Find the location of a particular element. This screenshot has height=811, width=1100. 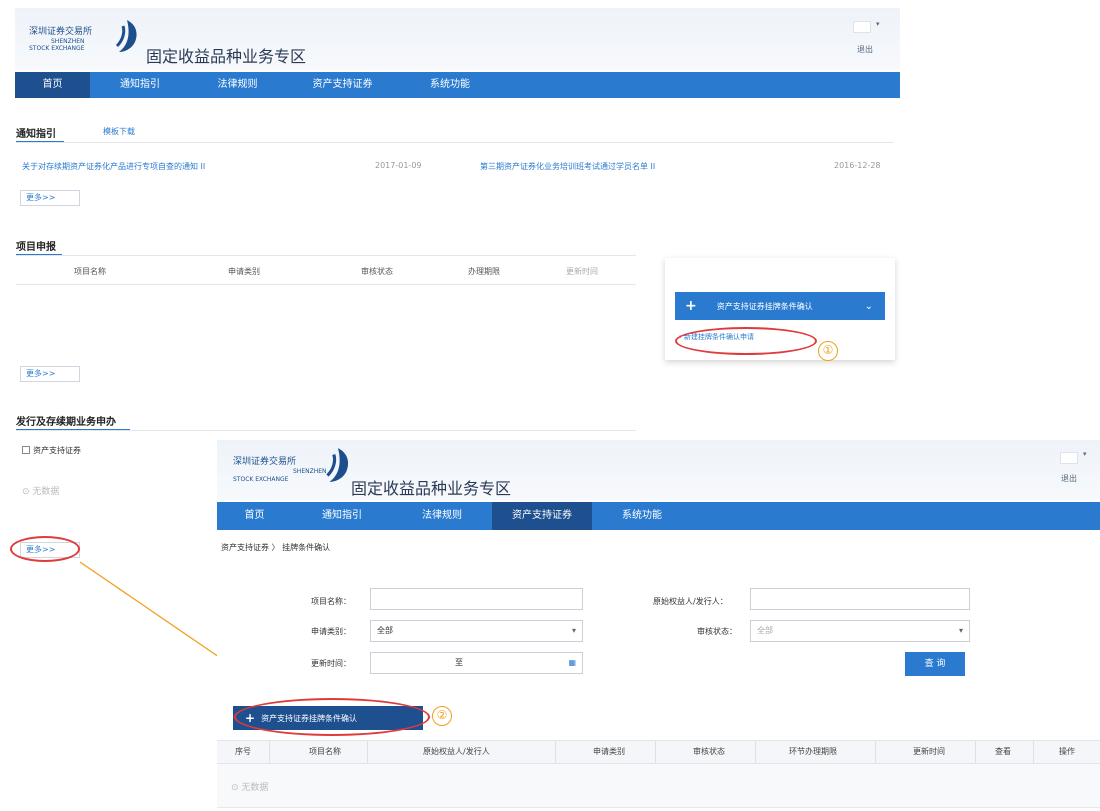

szse-logo: 深圳证券交易所 SHENZHEN STOCK EXCHANGE is located at coordinates (293, 468).